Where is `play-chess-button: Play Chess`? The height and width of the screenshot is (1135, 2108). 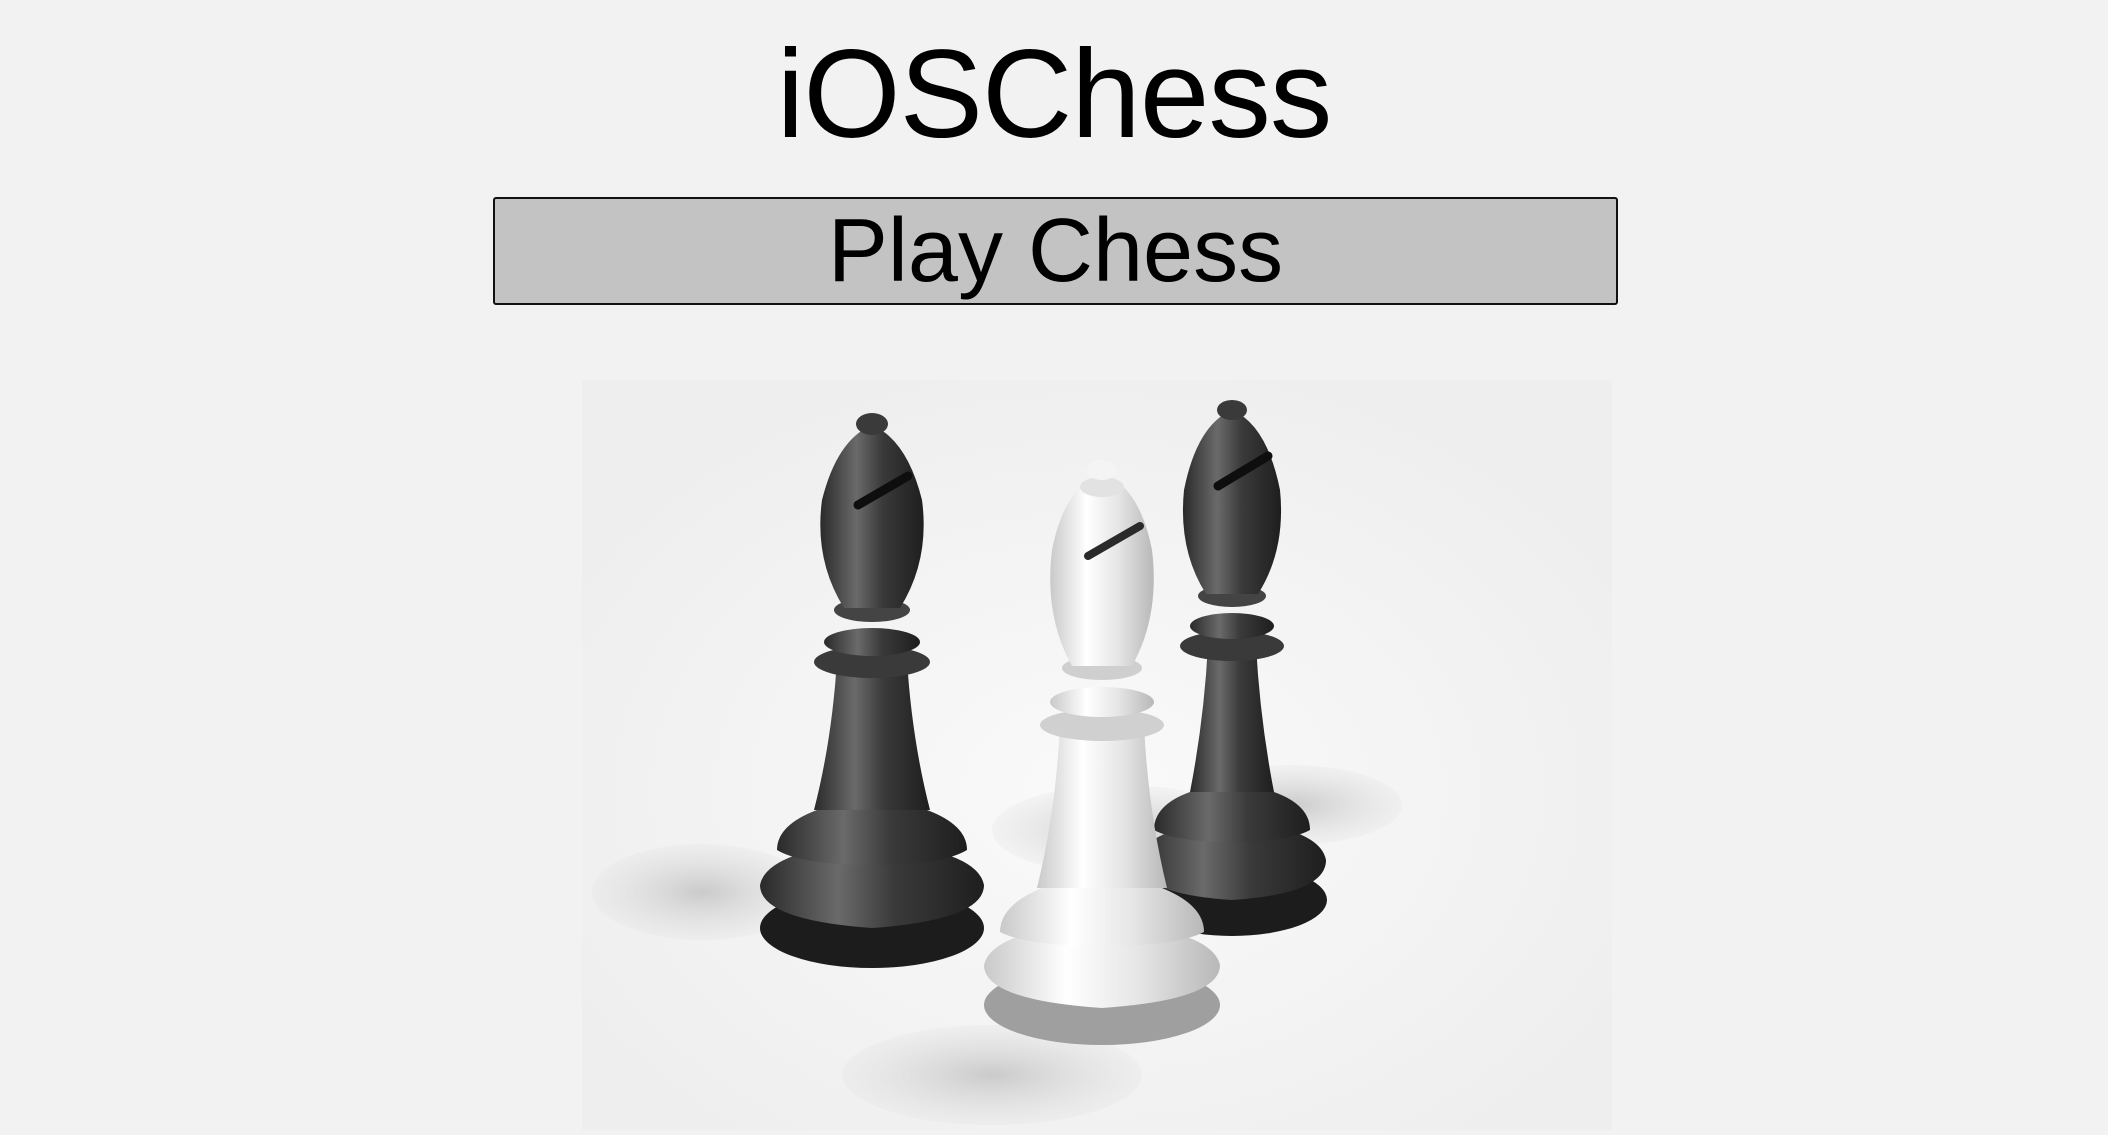 play-chess-button: Play Chess is located at coordinates (1055, 251).